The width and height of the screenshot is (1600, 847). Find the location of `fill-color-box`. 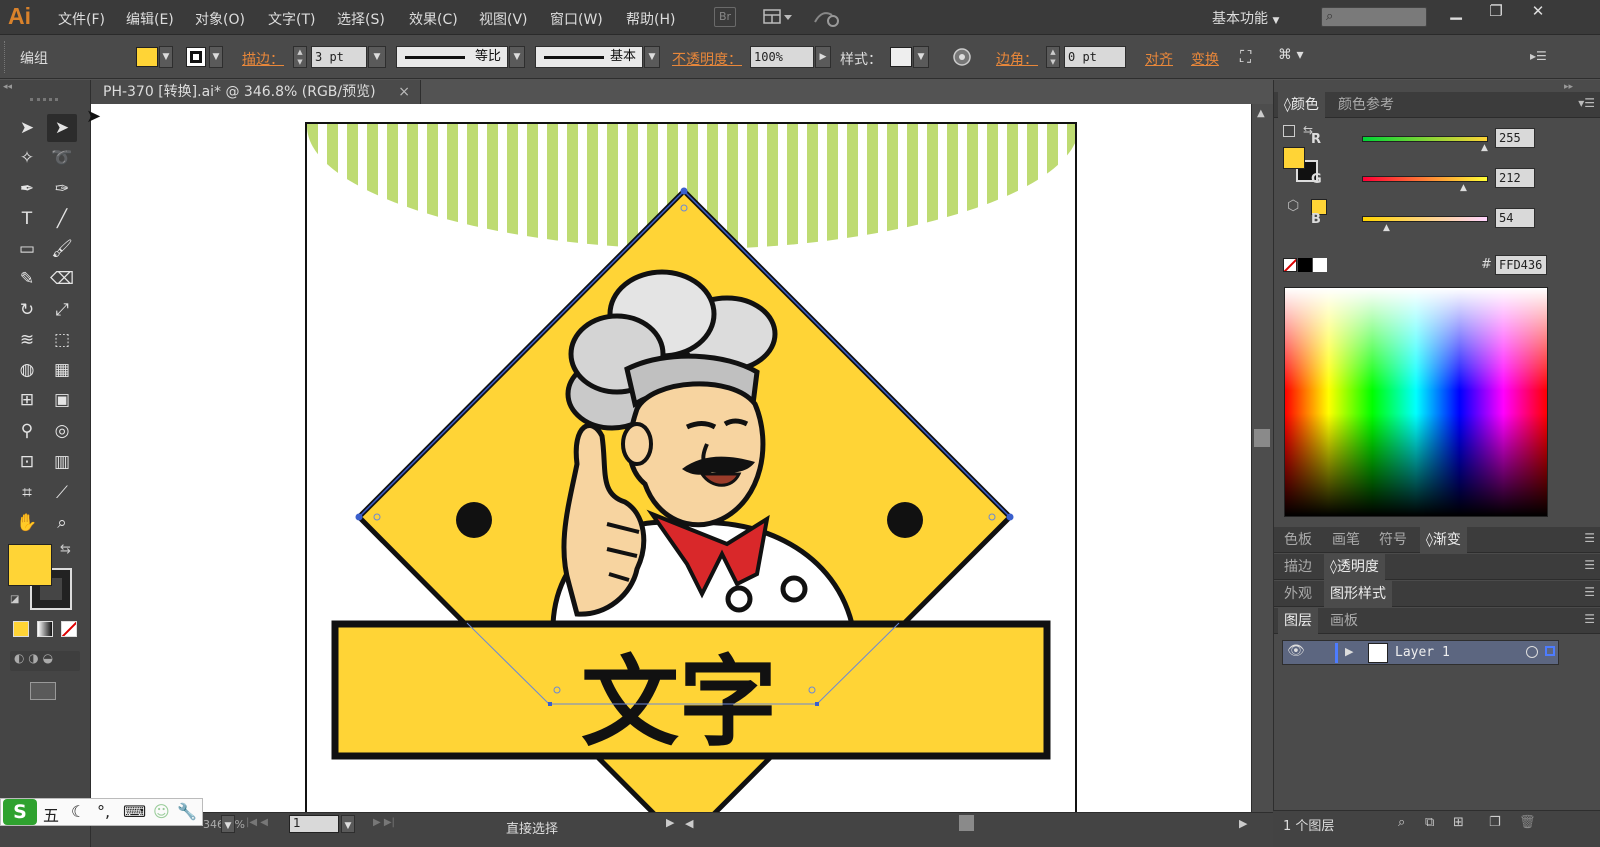

fill-color-box is located at coordinates (30, 565).